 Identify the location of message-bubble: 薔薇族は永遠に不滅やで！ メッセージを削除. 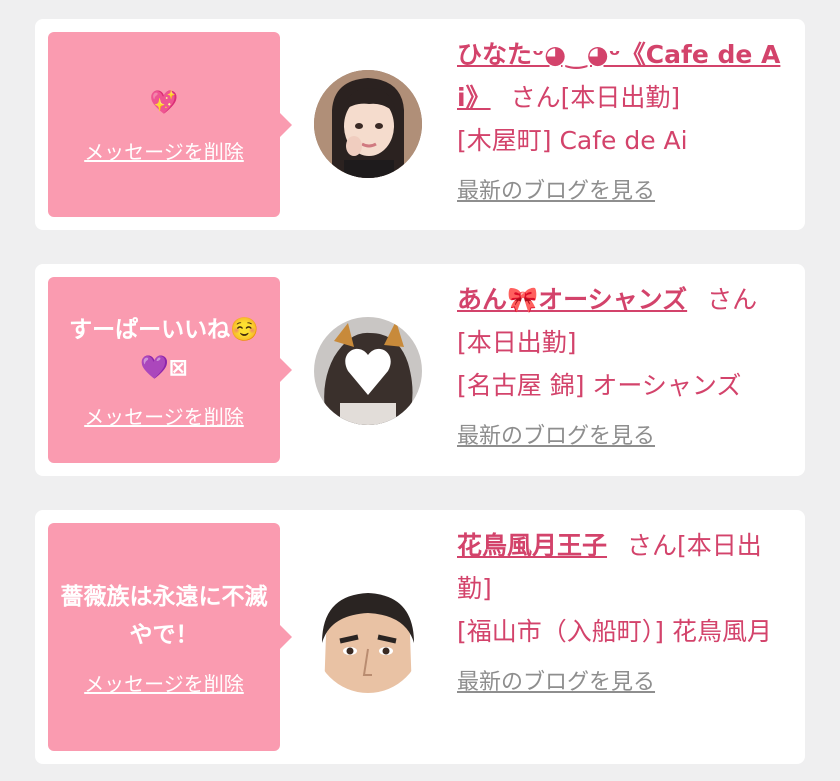
(170, 637).